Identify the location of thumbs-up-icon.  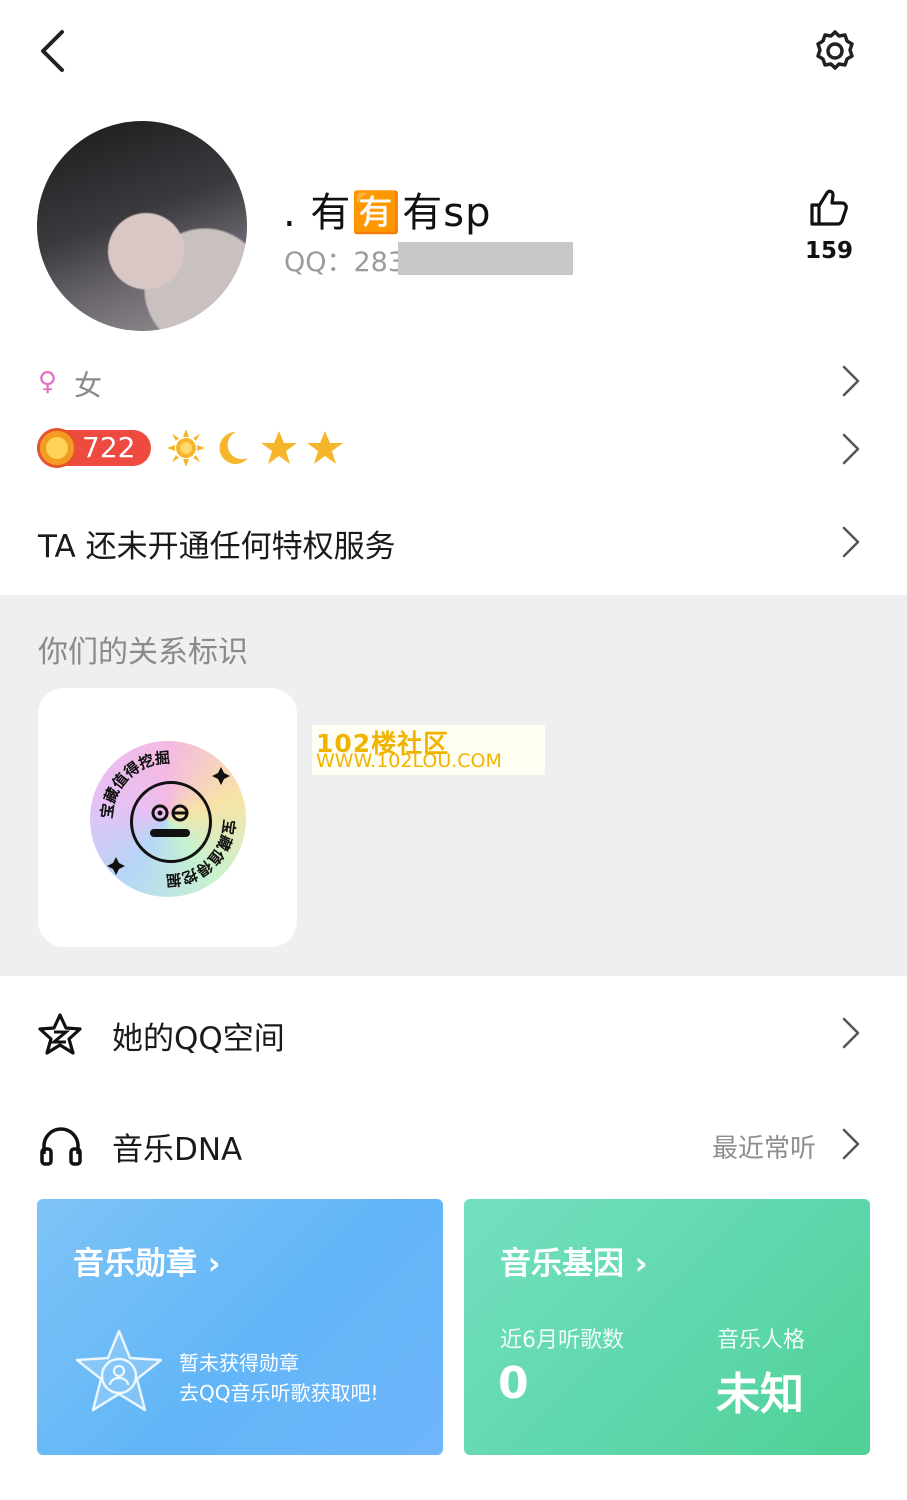
(829, 207).